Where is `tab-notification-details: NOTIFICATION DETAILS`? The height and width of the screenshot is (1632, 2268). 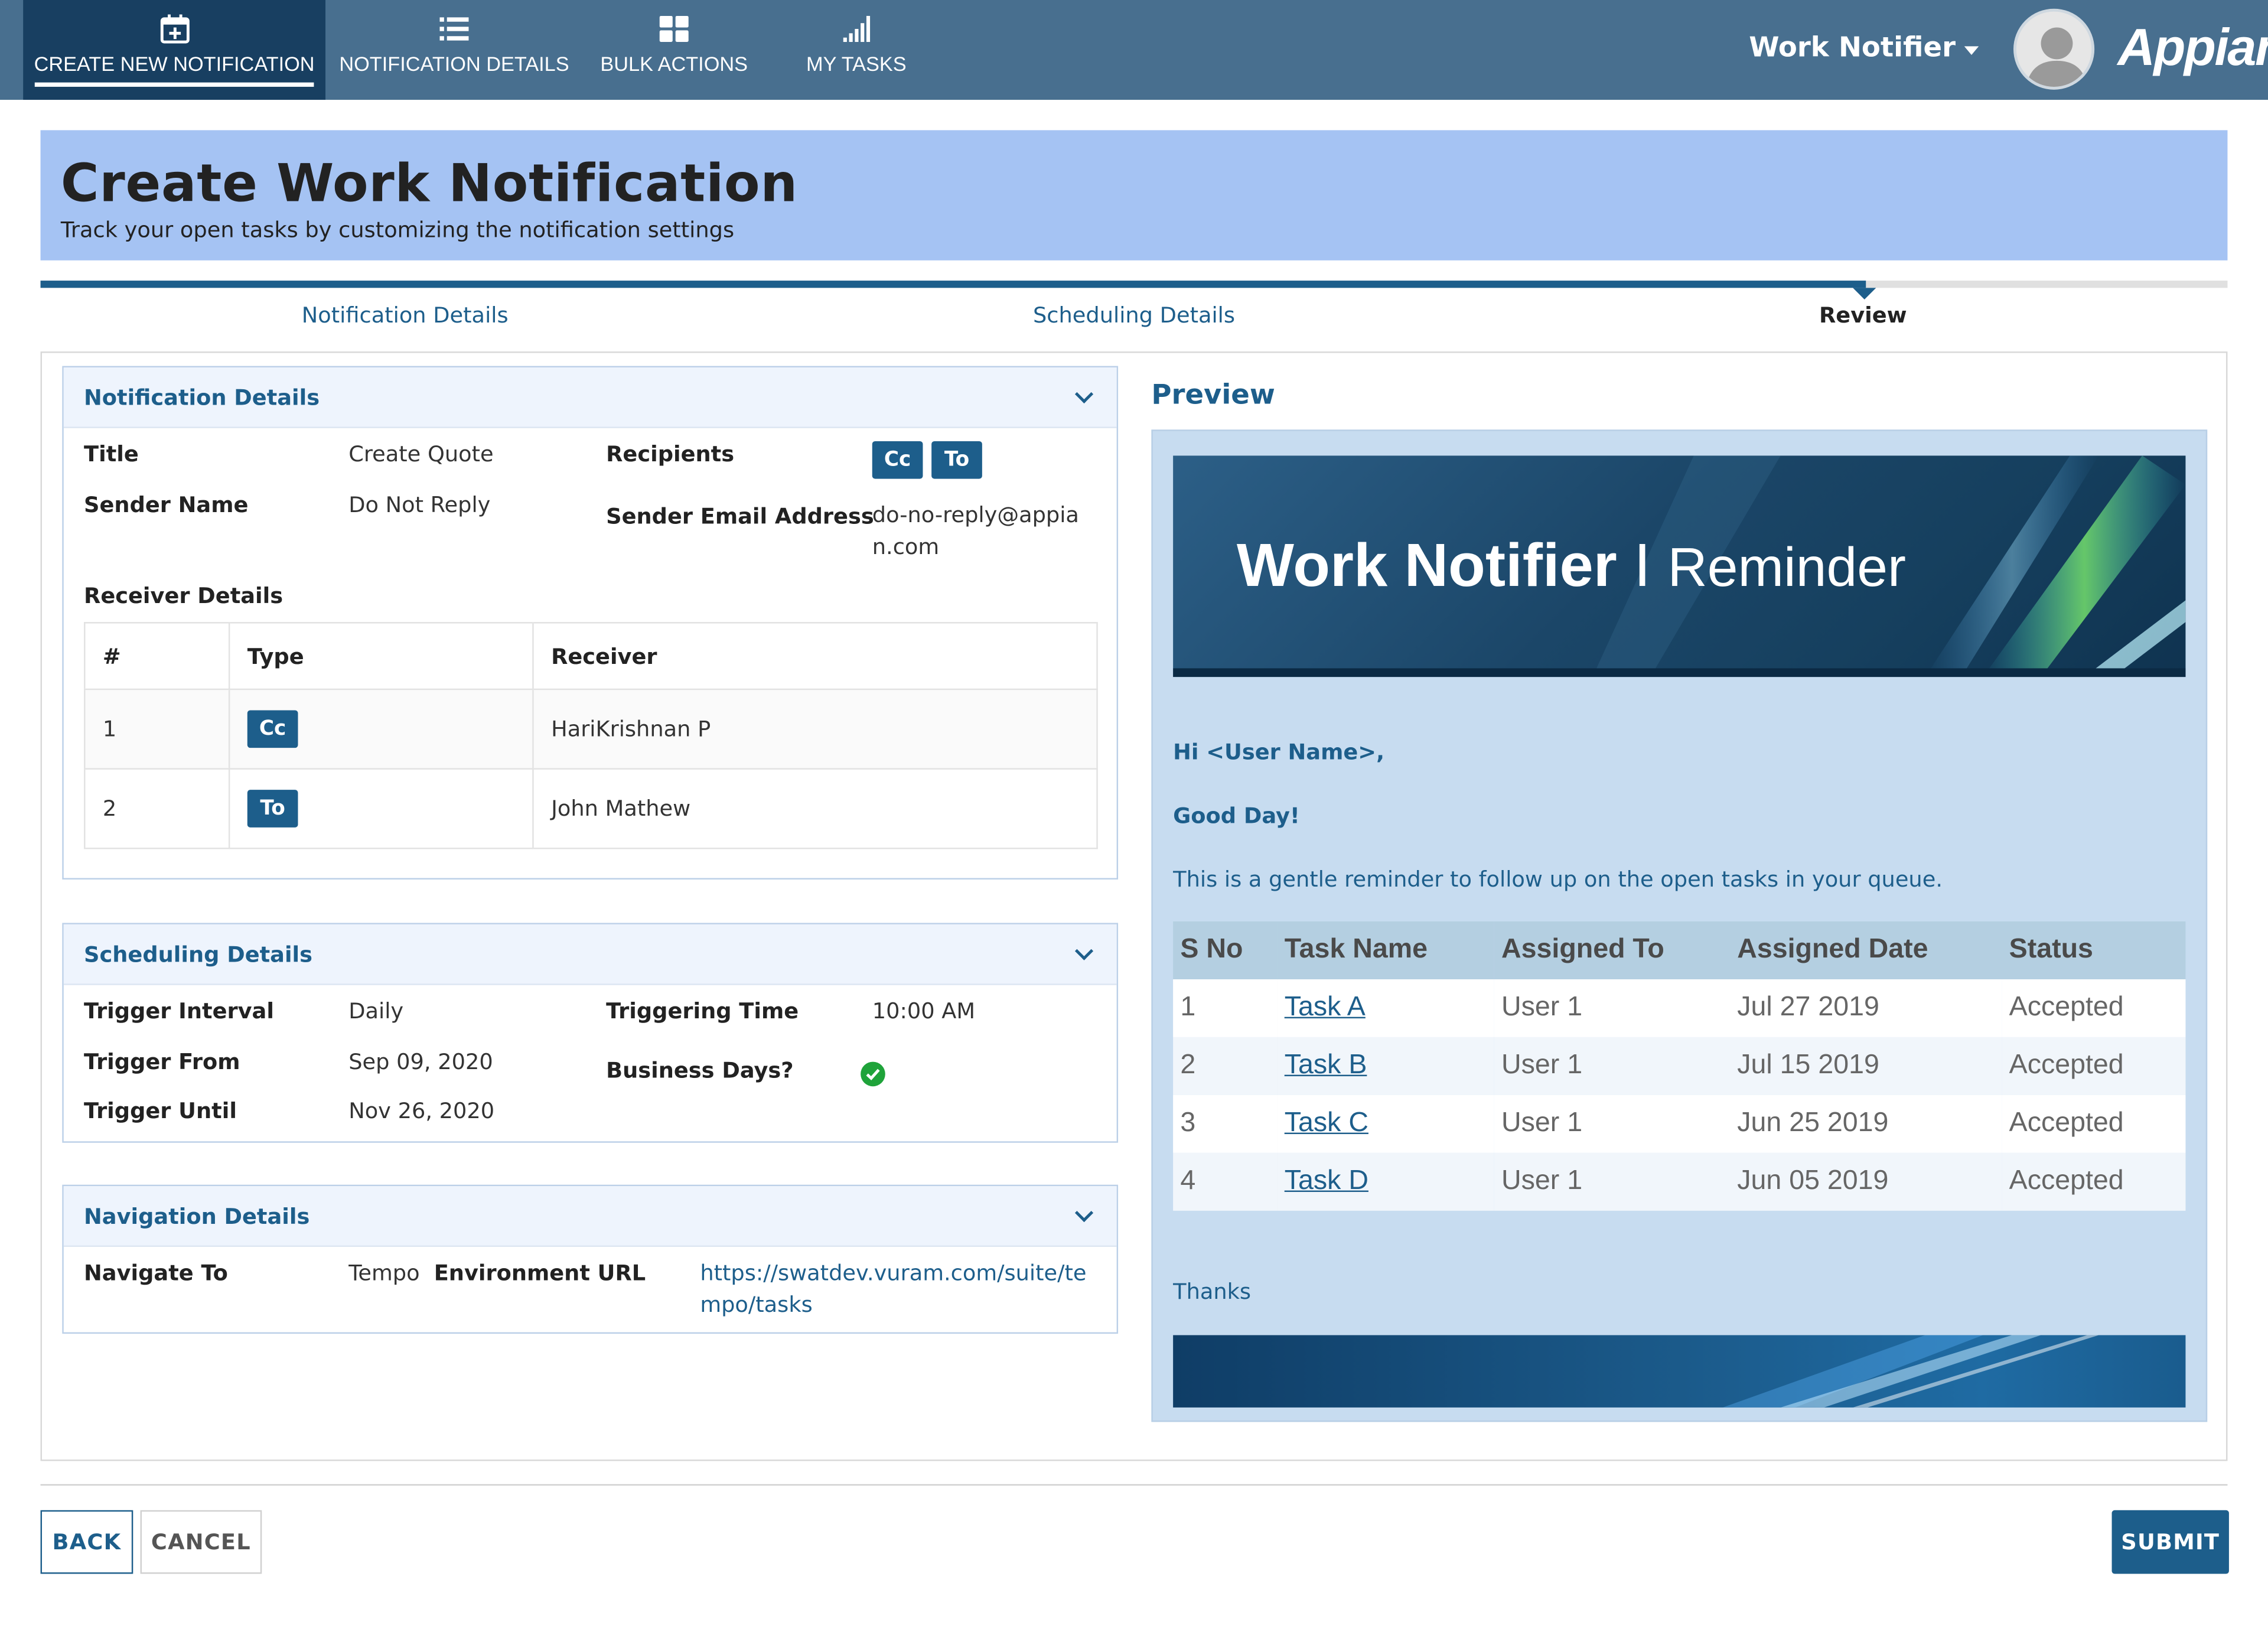
tab-notification-details: NOTIFICATION DETAILS is located at coordinates (454, 50).